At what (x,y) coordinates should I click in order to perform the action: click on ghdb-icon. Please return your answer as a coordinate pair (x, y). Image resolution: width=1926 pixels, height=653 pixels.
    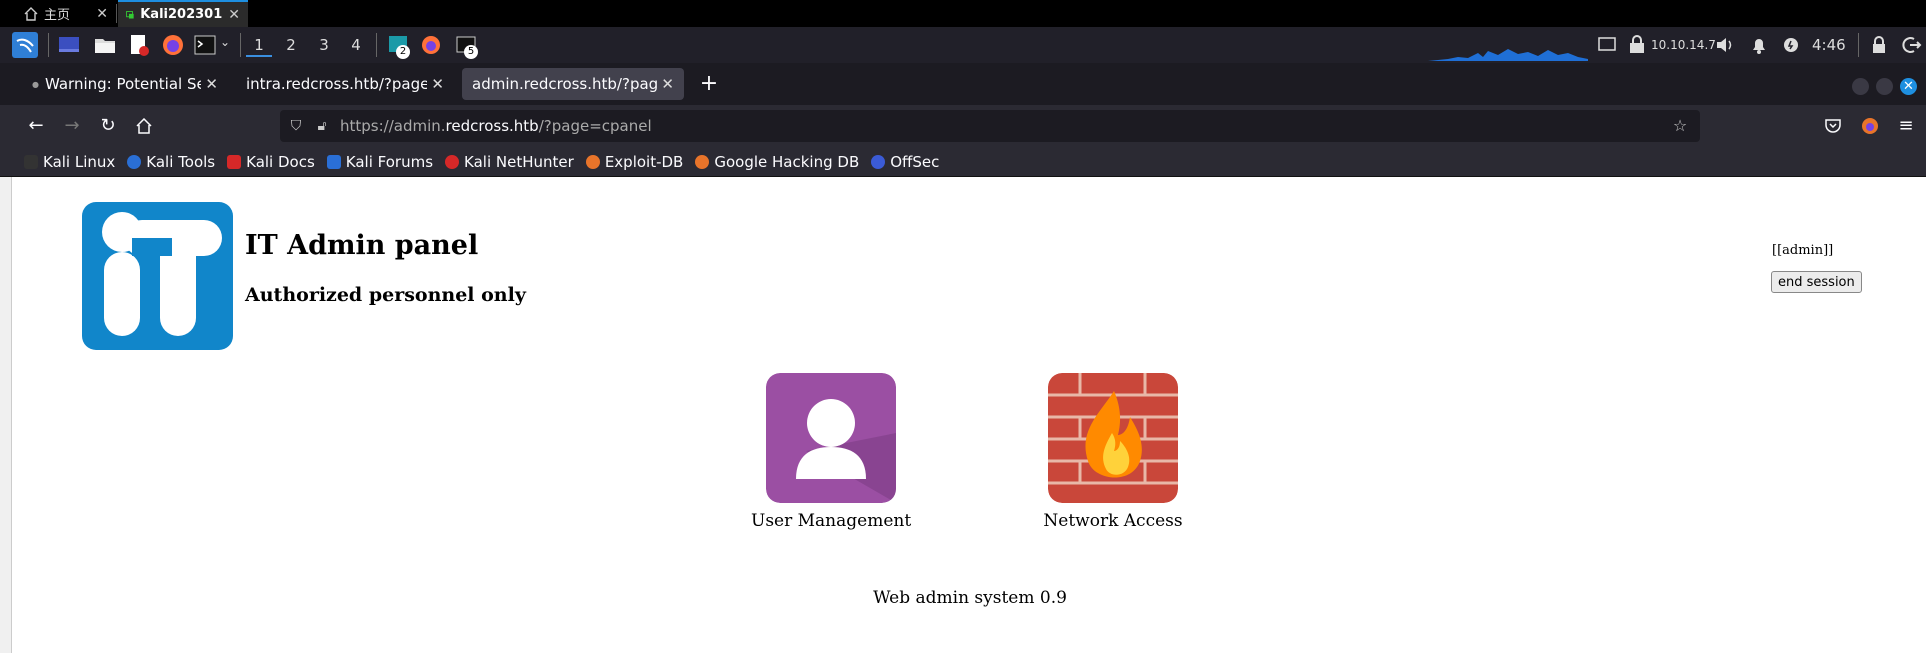
    Looking at the image, I should click on (702, 161).